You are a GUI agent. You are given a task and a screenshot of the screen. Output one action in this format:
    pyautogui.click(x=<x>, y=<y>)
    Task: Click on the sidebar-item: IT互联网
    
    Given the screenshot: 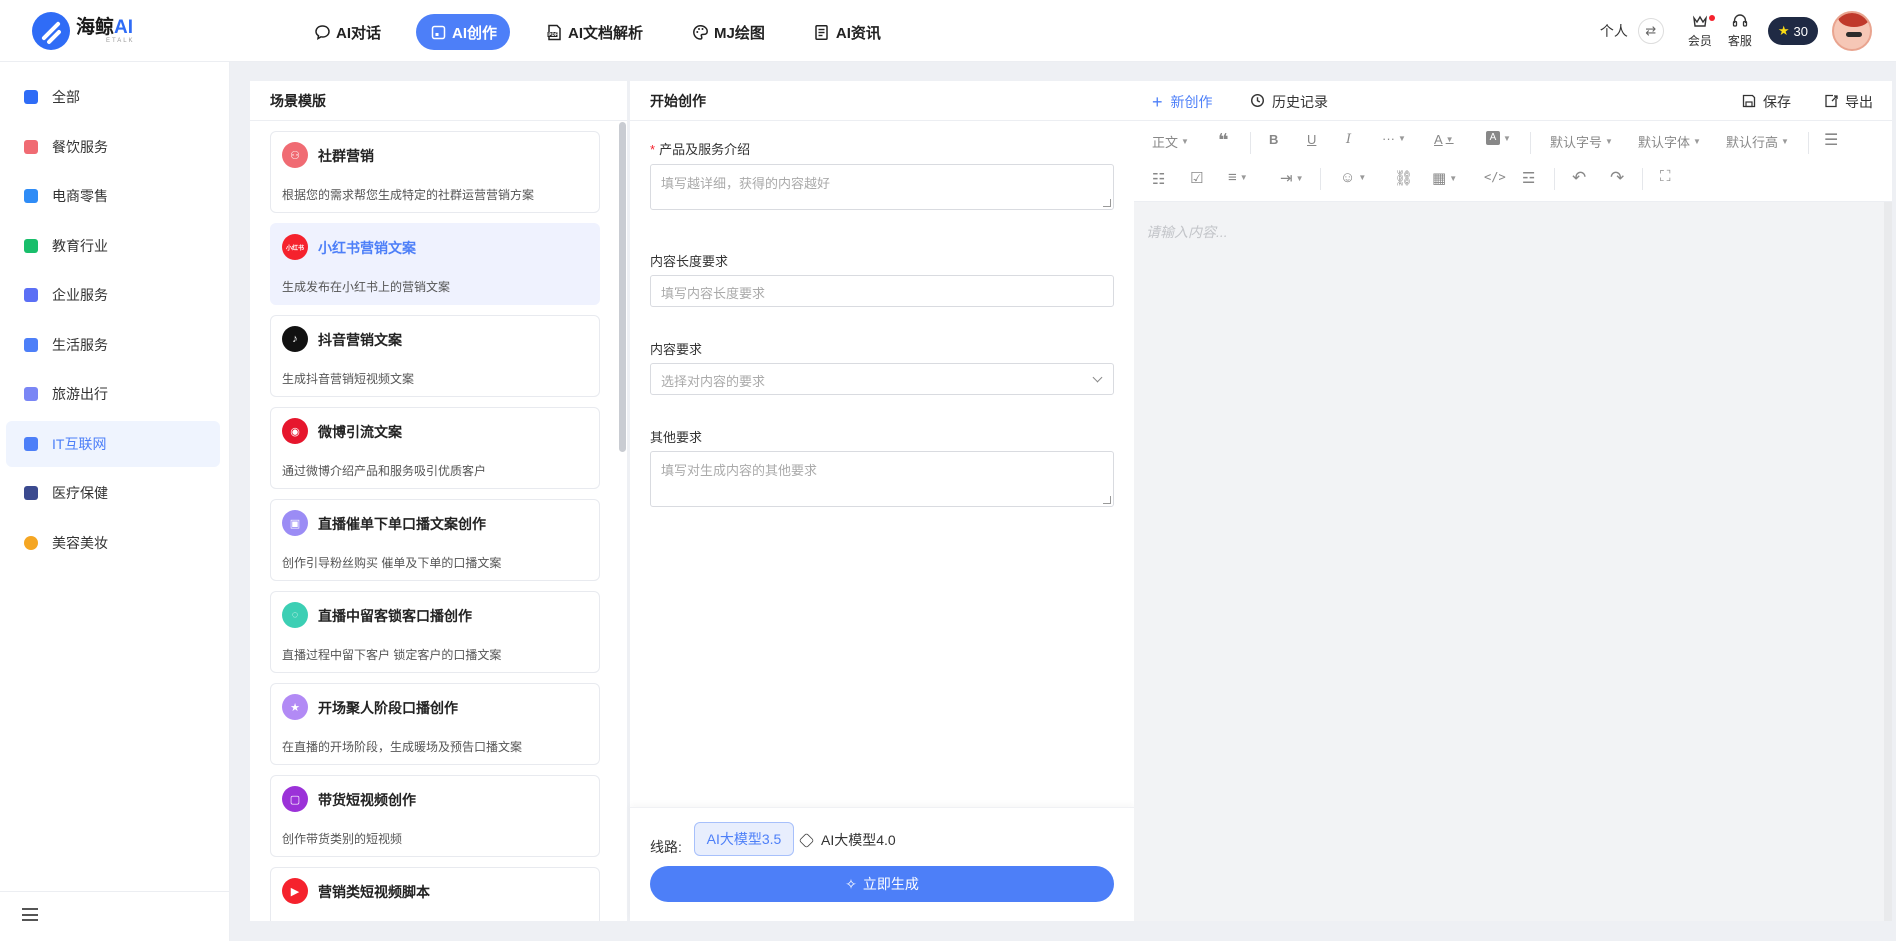 What is the action you would take?
    pyautogui.click(x=113, y=443)
    